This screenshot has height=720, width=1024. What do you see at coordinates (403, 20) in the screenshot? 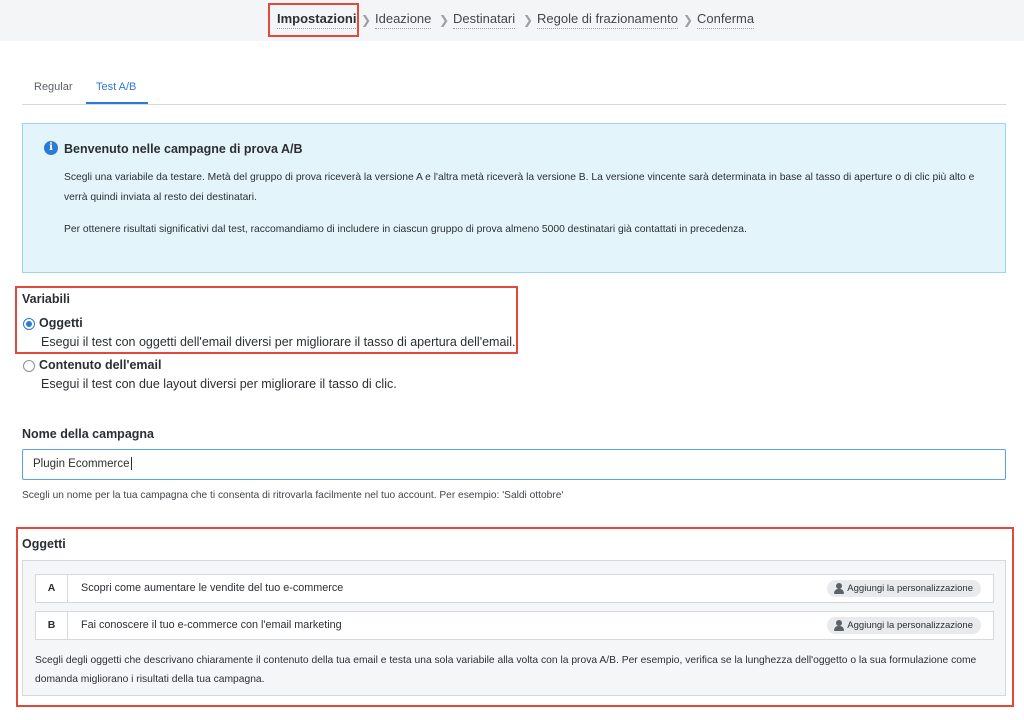
I see `step-ideazione: Ideazione` at bounding box center [403, 20].